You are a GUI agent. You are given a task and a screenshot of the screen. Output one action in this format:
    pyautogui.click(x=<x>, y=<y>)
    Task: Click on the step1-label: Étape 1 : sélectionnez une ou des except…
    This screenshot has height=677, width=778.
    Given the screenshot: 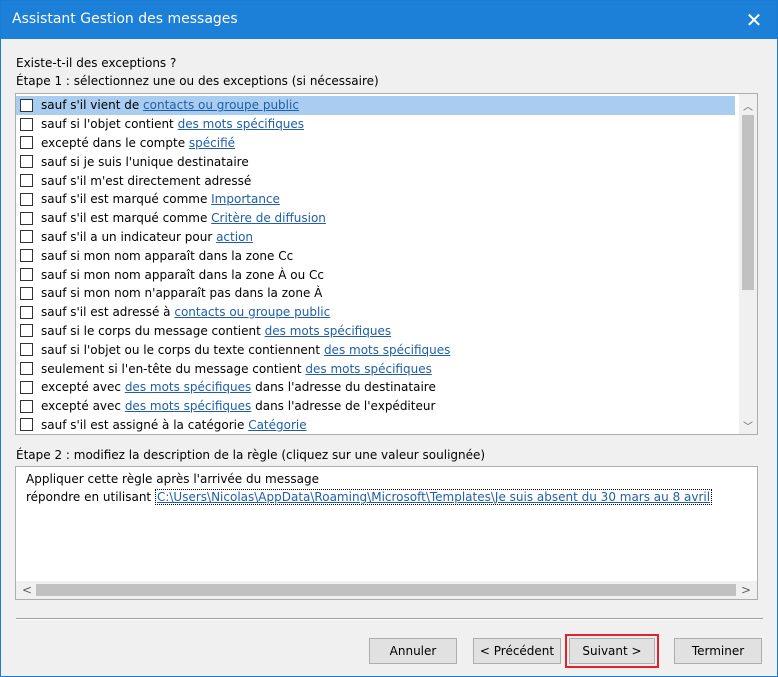 What is the action you would take?
    pyautogui.click(x=197, y=81)
    